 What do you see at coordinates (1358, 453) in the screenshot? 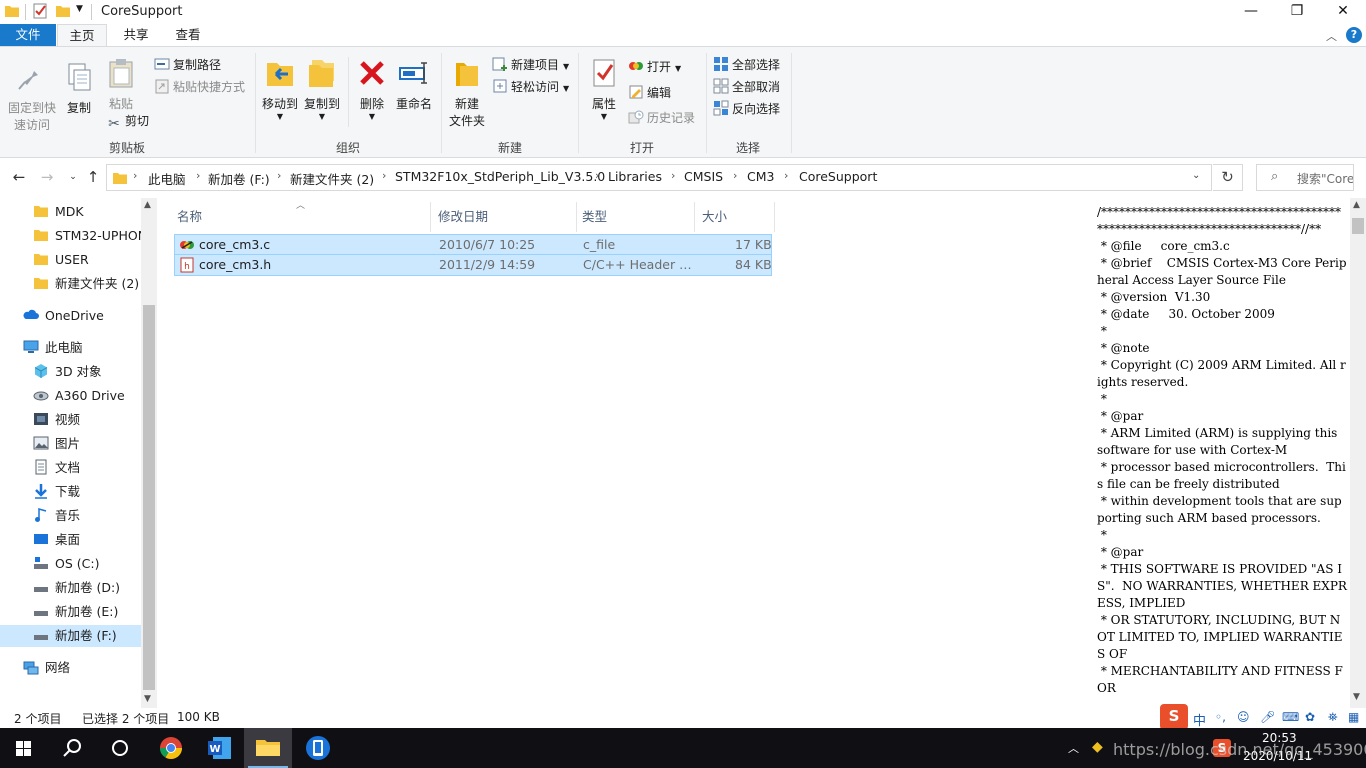
I see `preview-scrollbar: ▲ ▼` at bounding box center [1358, 453].